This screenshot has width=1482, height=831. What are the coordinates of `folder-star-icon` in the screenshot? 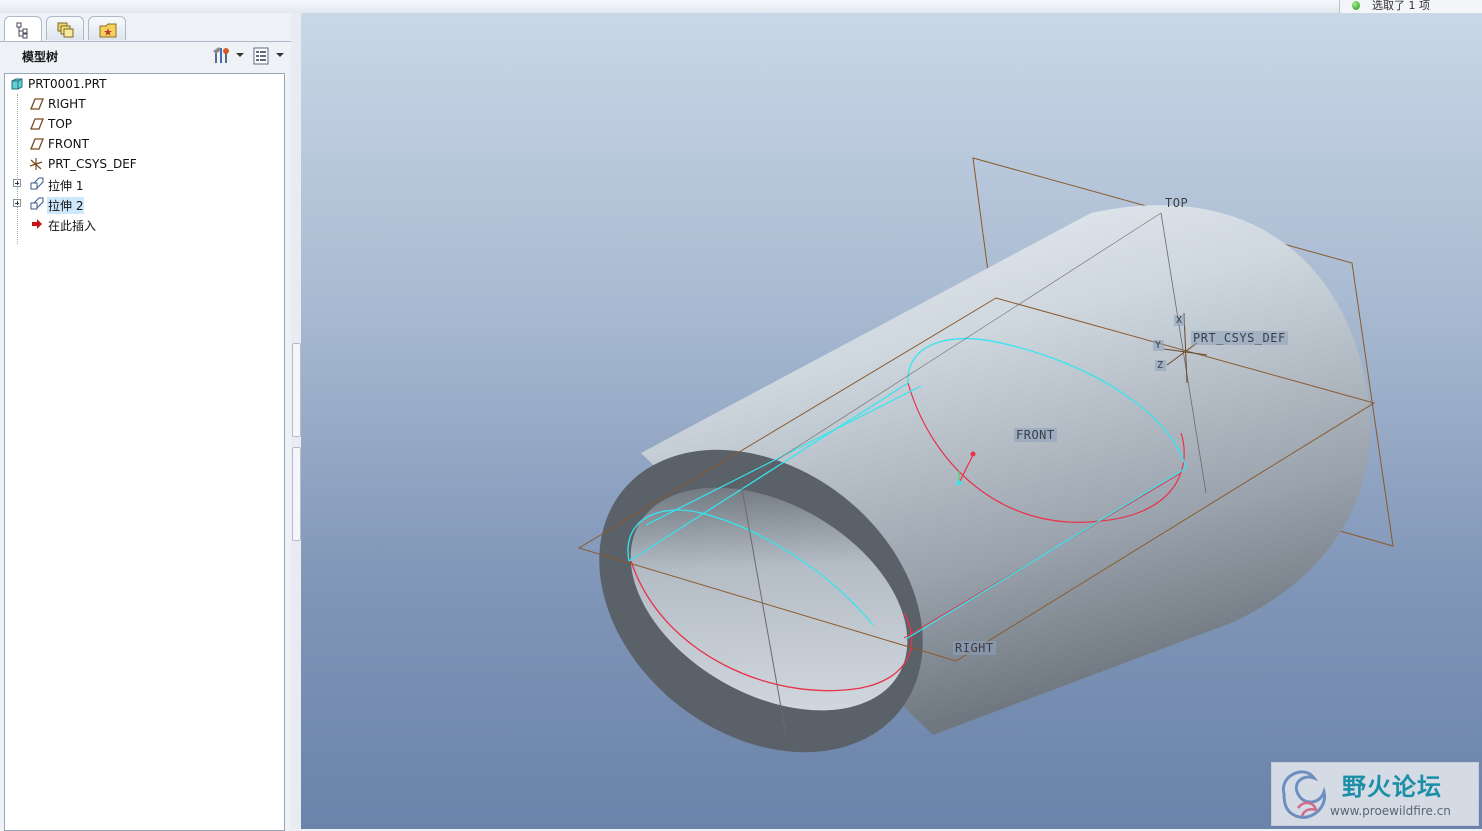 It's located at (108, 30).